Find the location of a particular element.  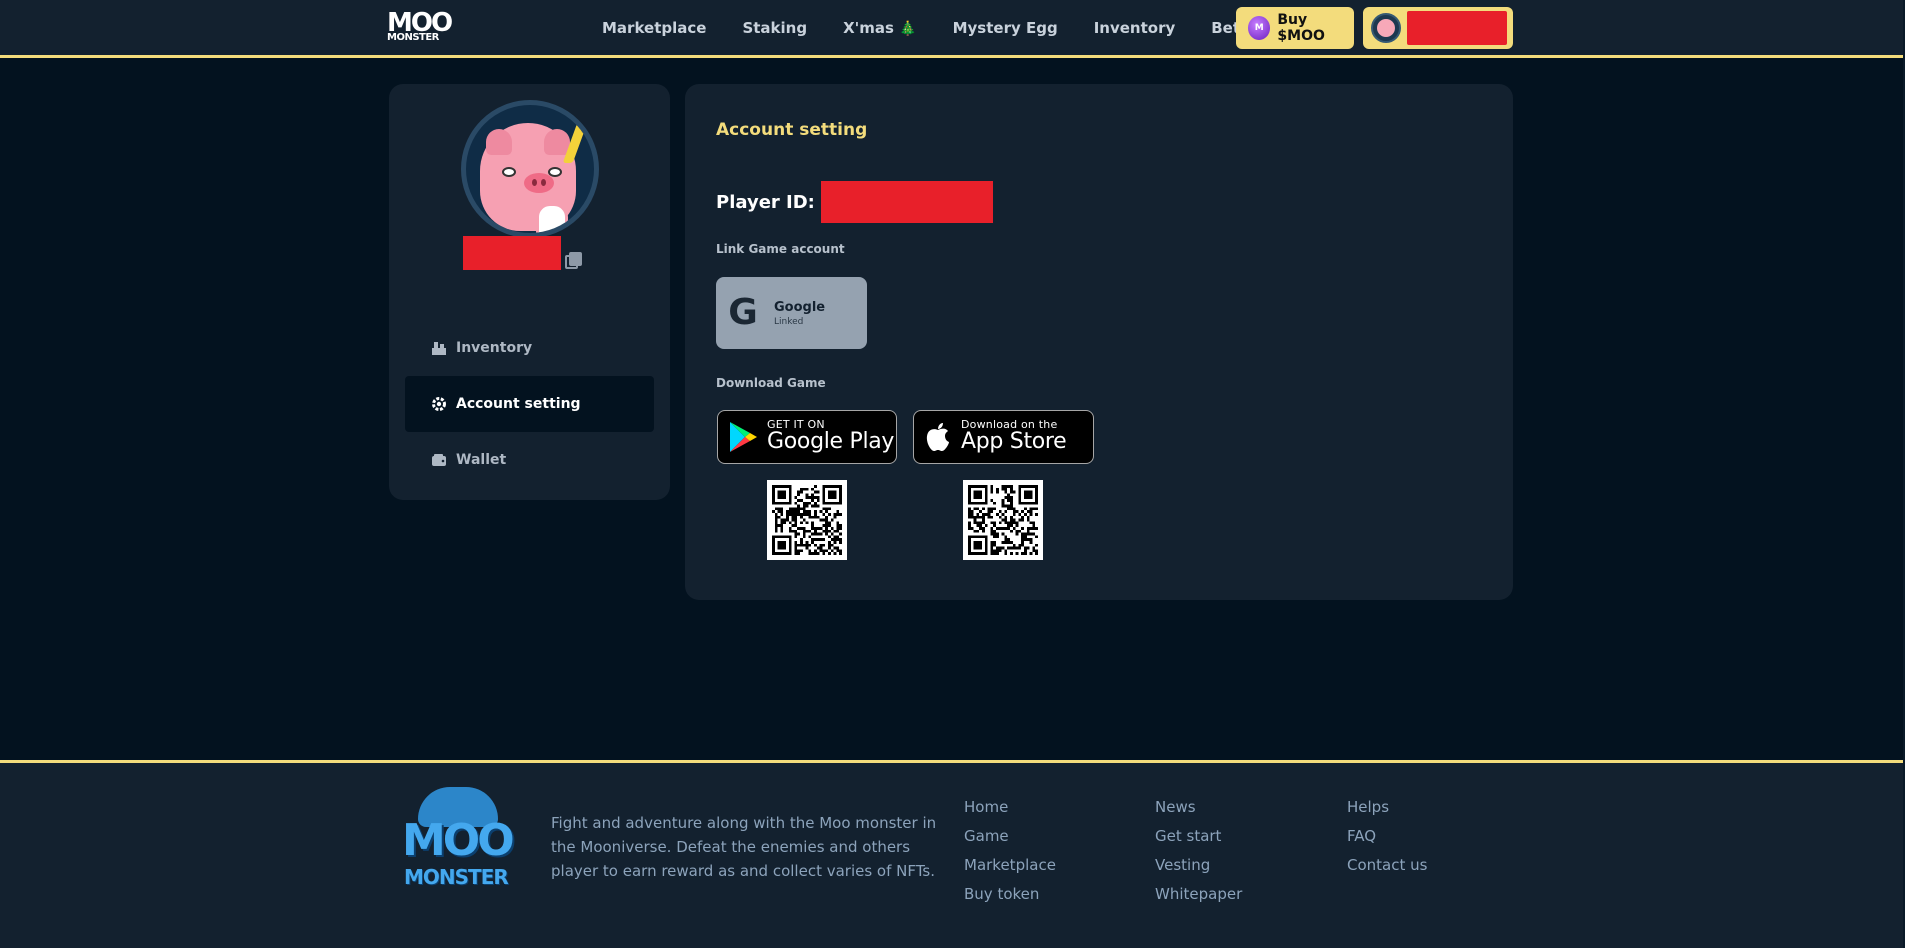

gear-icon is located at coordinates (439, 404).